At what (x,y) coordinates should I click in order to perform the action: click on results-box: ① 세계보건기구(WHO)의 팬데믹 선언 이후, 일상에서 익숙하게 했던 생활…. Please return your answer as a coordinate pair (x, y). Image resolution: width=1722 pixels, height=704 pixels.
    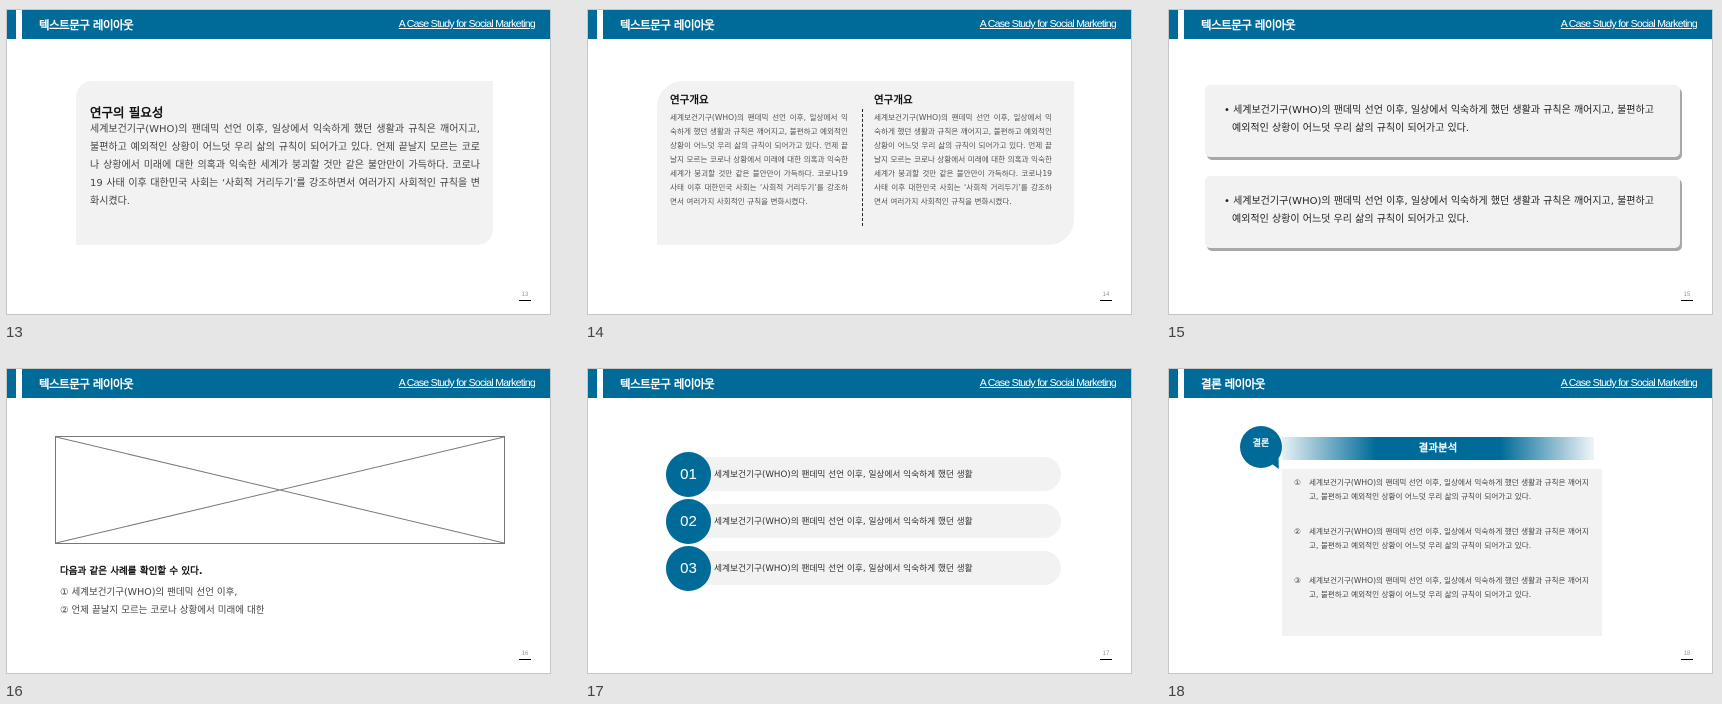
    Looking at the image, I should click on (1442, 552).